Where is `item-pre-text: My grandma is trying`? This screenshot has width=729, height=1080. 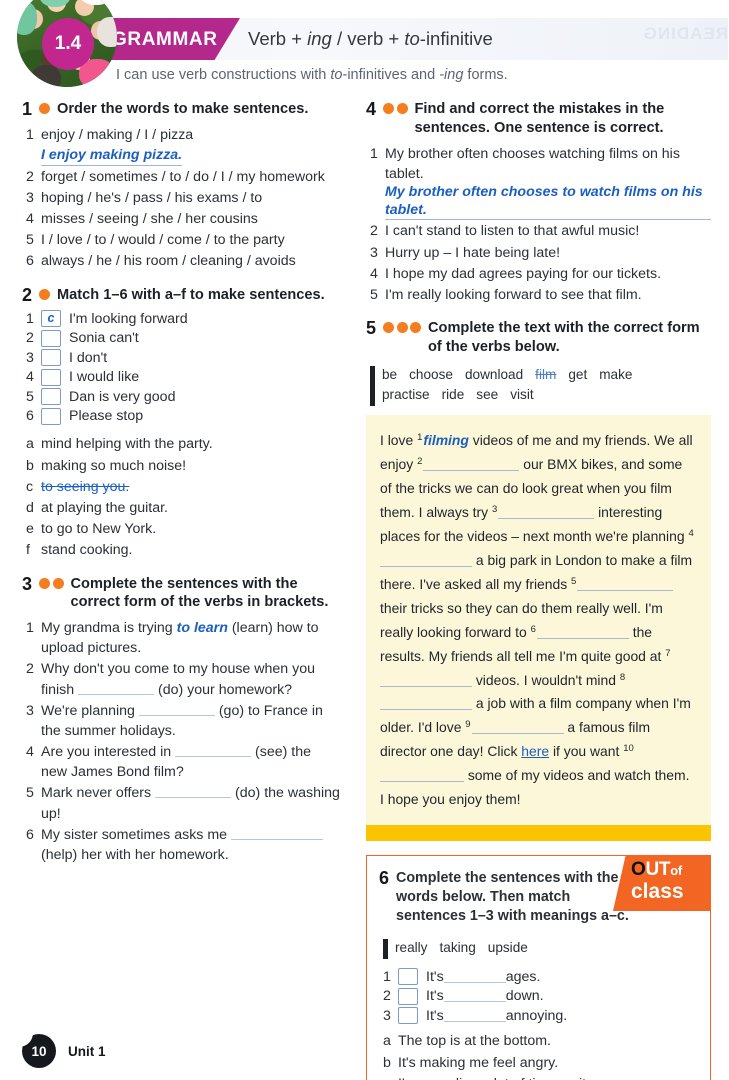
item-pre-text: My grandma is trying is located at coordinates (109, 628).